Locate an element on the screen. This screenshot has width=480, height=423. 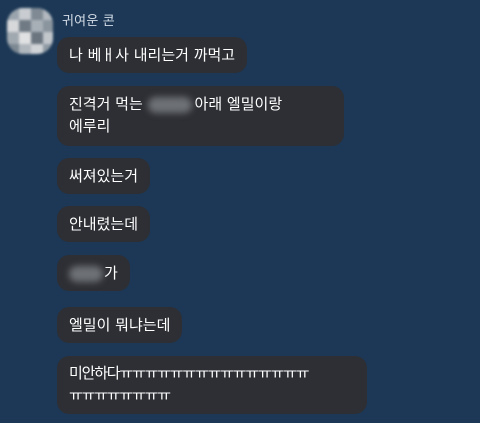
message-text: 에루리 is located at coordinates (90, 126).